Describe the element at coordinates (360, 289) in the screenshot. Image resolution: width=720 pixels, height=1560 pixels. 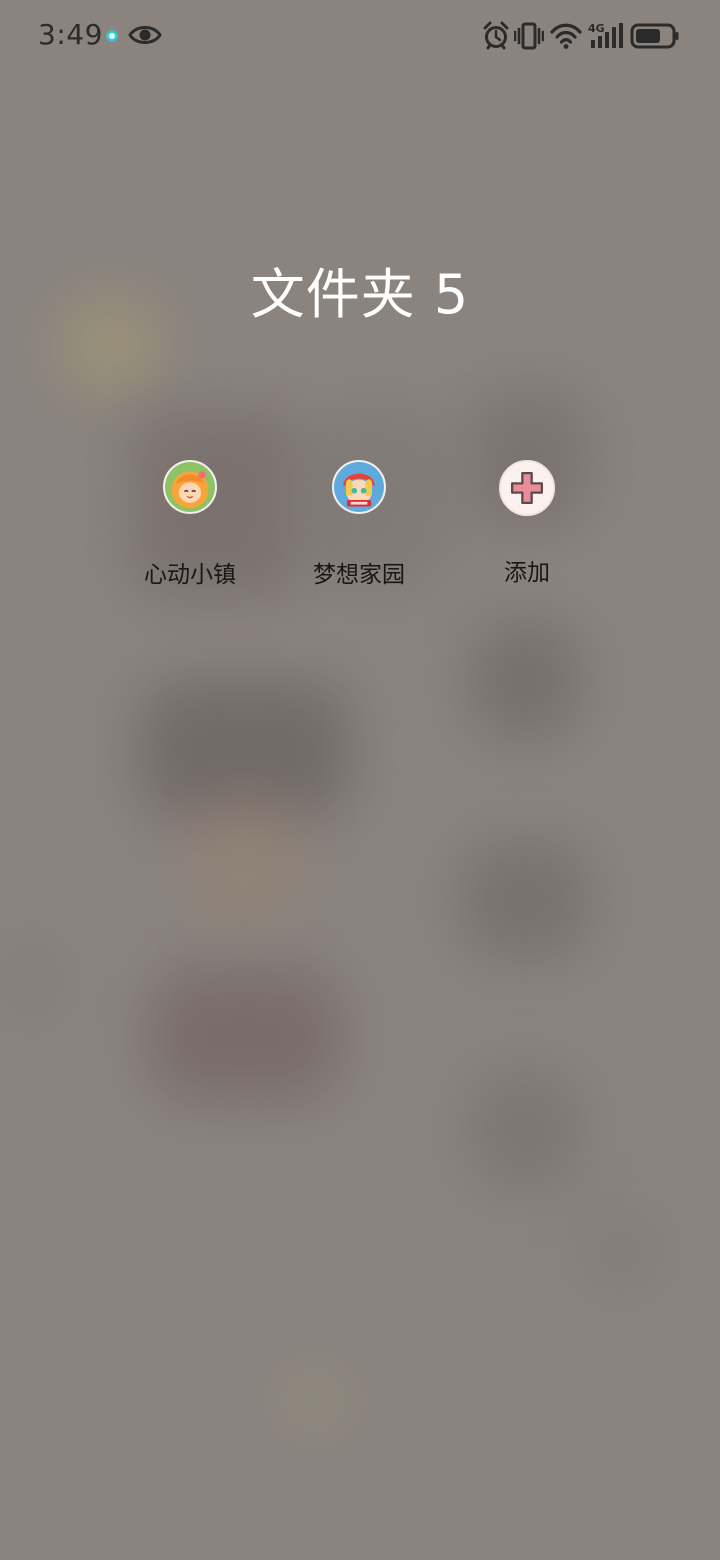
I see `folder-title: 文件夹 5` at that location.